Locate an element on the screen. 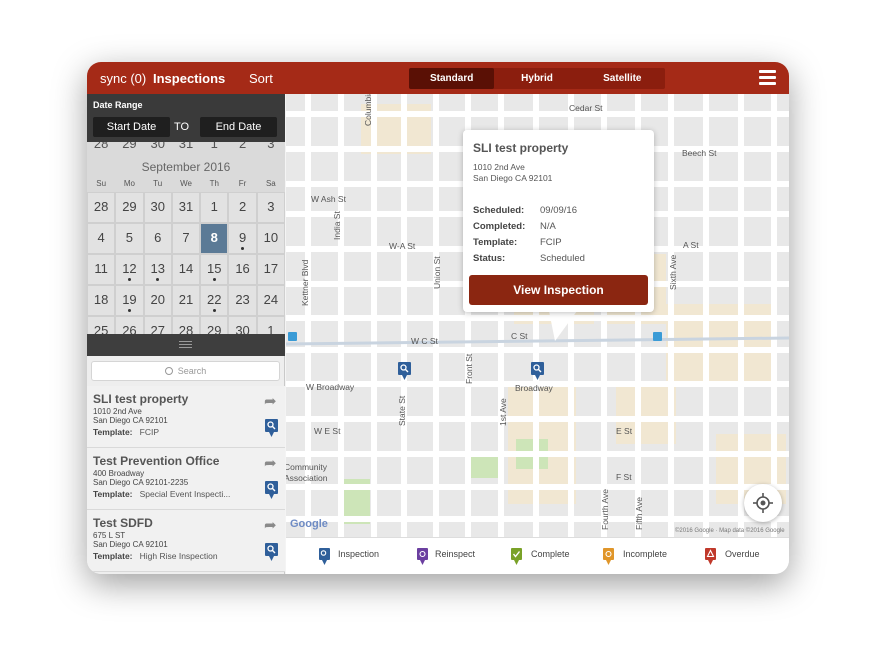 The width and height of the screenshot is (879, 657). map-type-hybrid: Hybrid is located at coordinates (536, 78).